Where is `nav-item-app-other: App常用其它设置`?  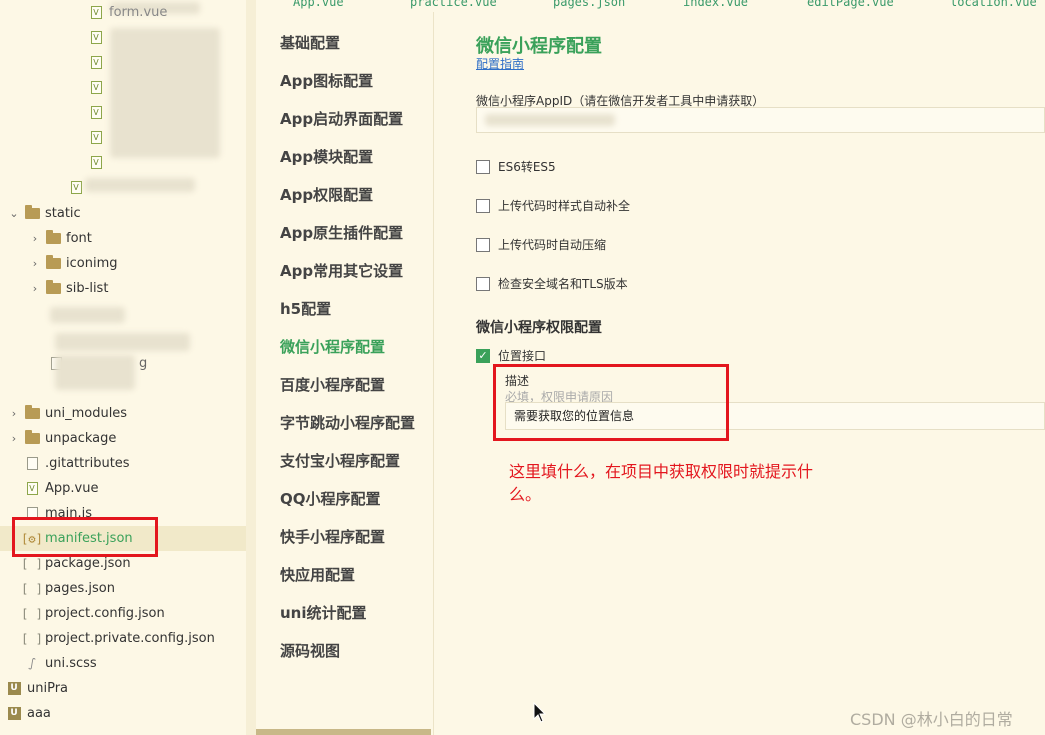 nav-item-app-other: App常用其它设置 is located at coordinates (341, 270).